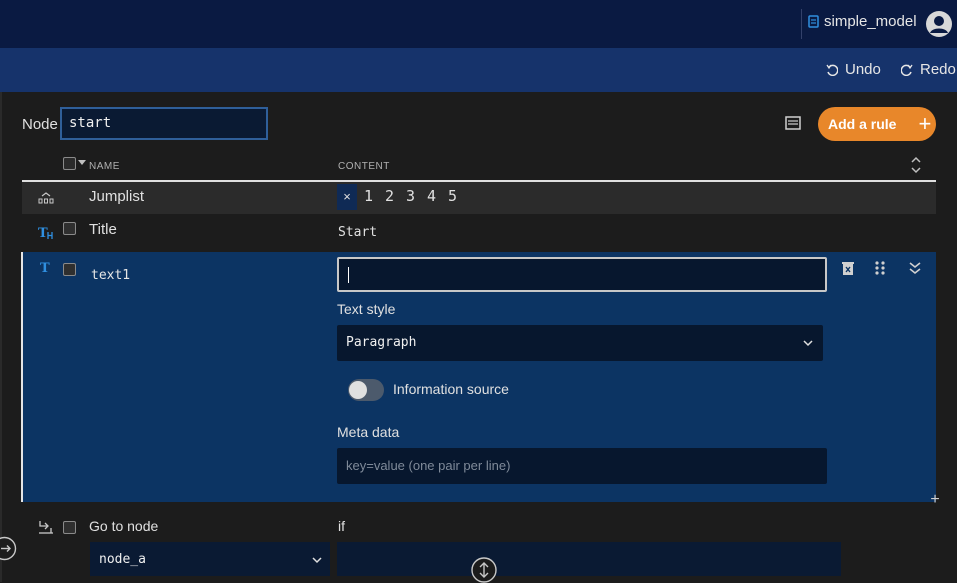 The image size is (957, 583). What do you see at coordinates (341, 526) in the screenshot?
I see `condition-label: if` at bounding box center [341, 526].